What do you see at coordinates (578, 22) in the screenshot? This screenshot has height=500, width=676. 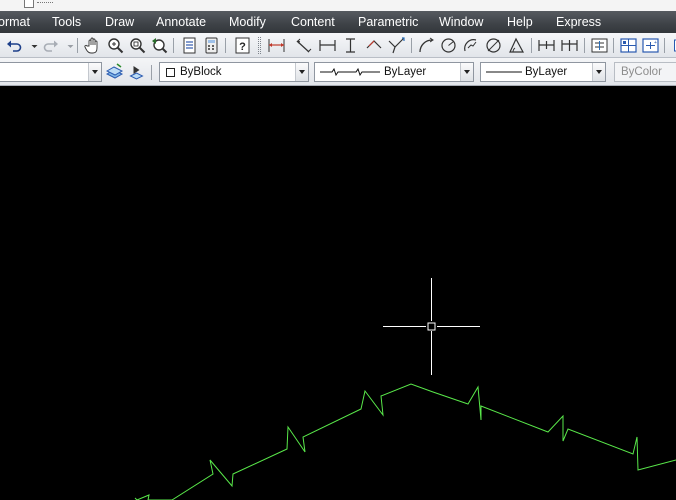 I see `menu-express: Express` at bounding box center [578, 22].